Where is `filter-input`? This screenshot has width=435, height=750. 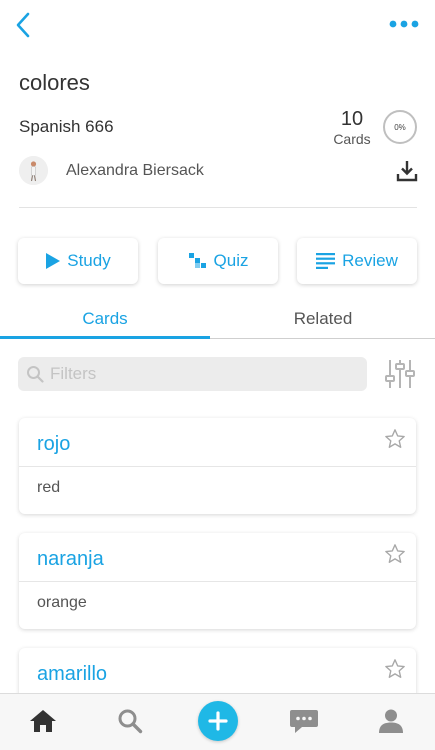
filter-input is located at coordinates (200, 374).